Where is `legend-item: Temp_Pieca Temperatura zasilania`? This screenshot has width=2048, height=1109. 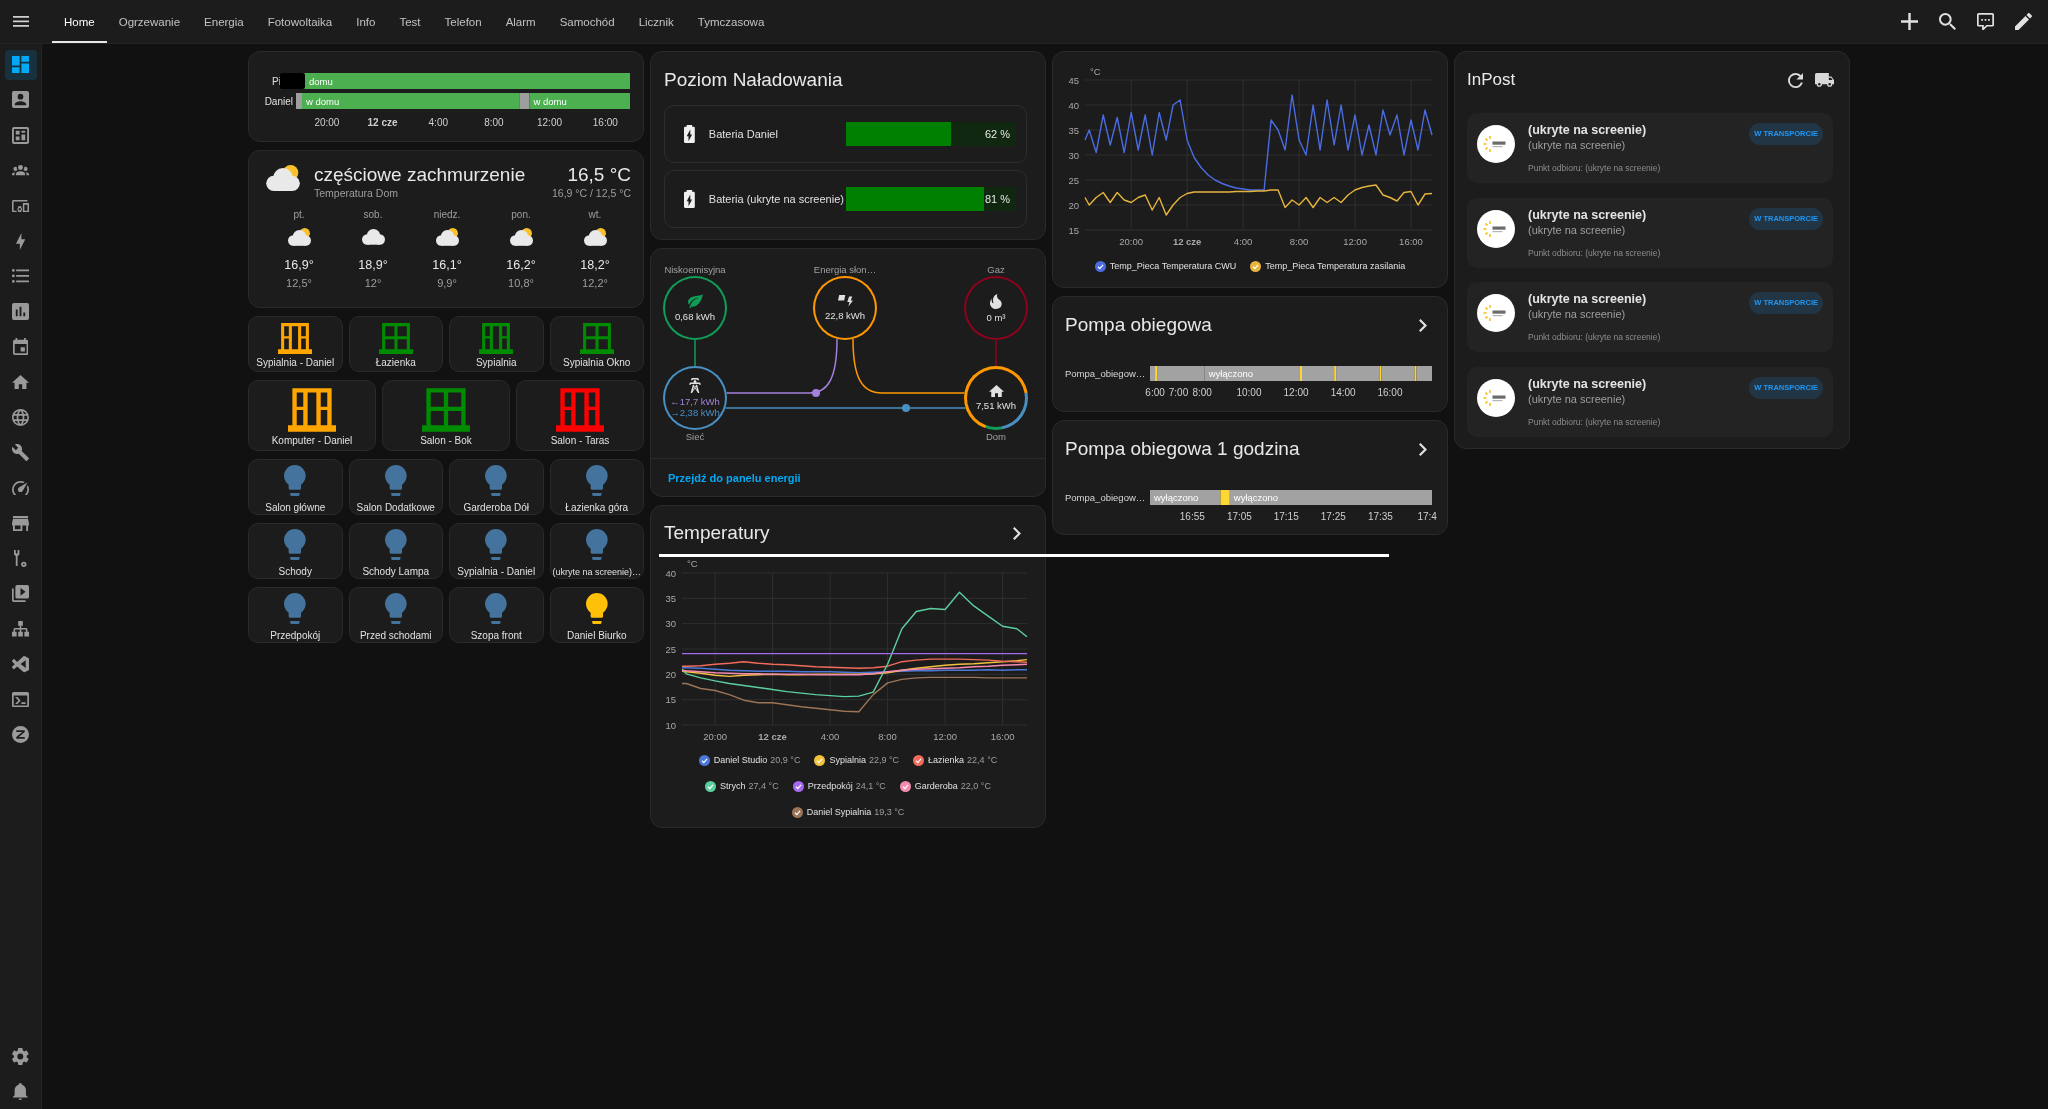 legend-item: Temp_Pieca Temperatura zasilania is located at coordinates (1328, 266).